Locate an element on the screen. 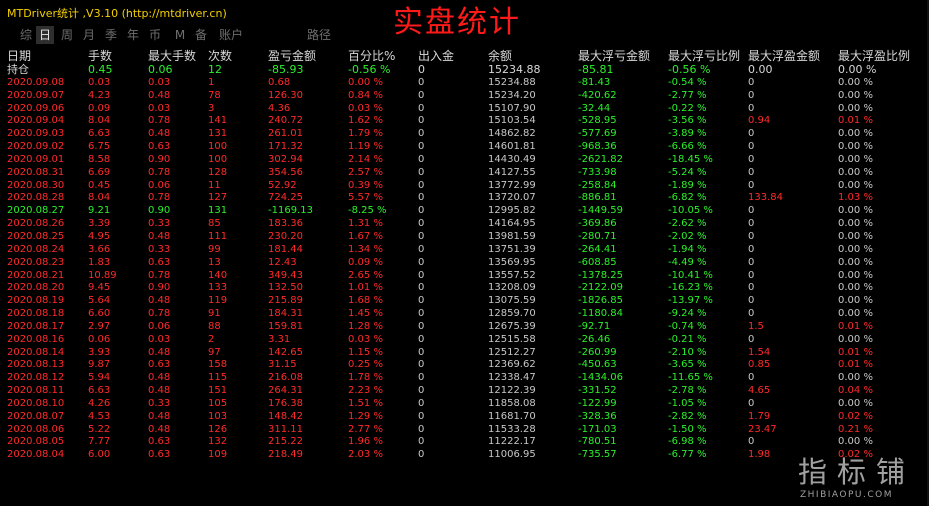 This screenshot has width=929, height=506. cell-3: 12 is located at coordinates (215, 69).